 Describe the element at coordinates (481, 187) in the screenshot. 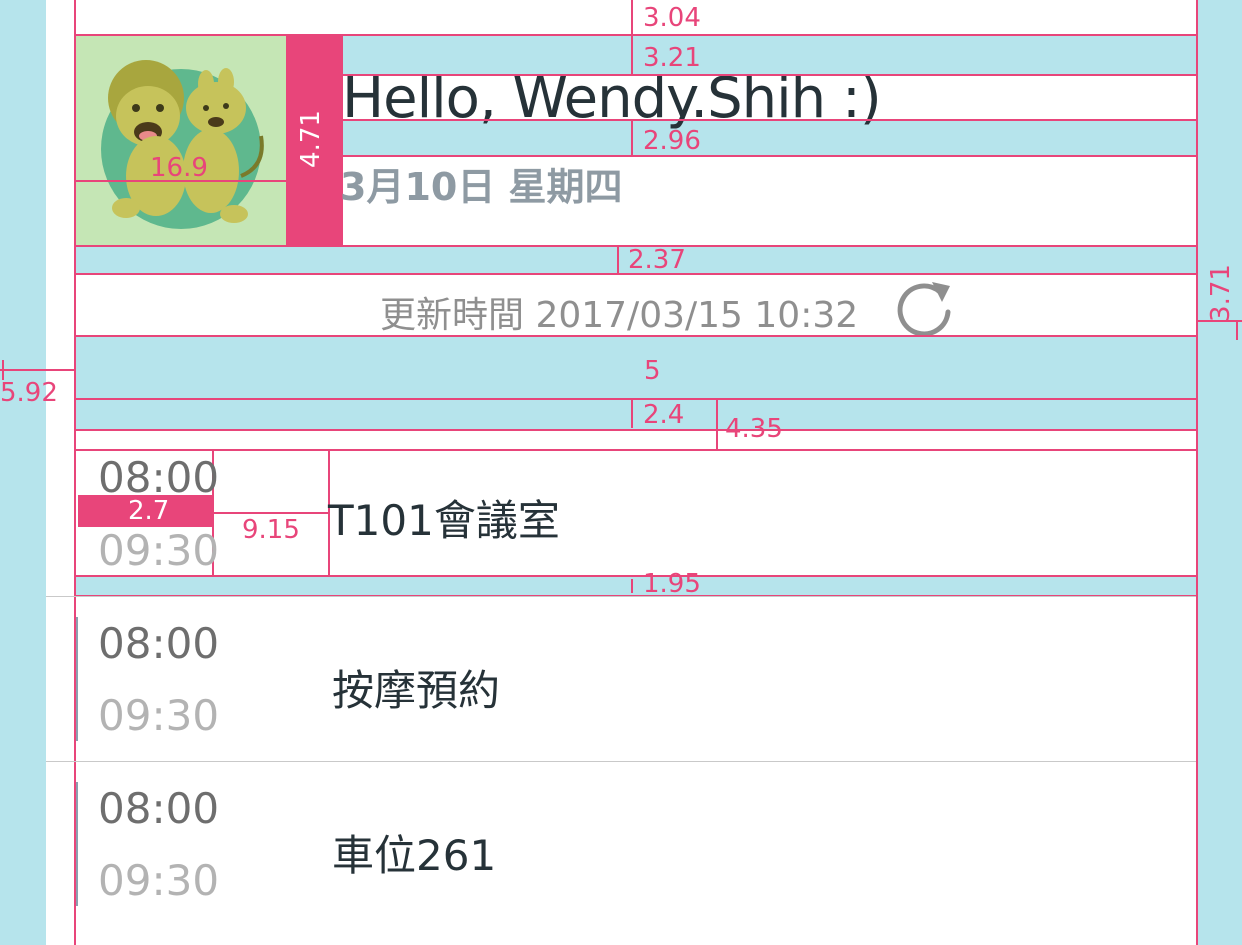

I see `date-text: 3月10日 星期四` at that location.